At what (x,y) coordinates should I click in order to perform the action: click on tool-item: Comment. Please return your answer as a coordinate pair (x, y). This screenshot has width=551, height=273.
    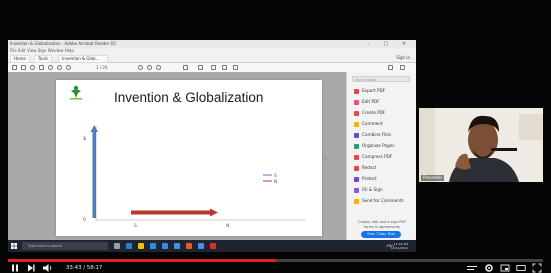
    Looking at the image, I should click on (384, 124).